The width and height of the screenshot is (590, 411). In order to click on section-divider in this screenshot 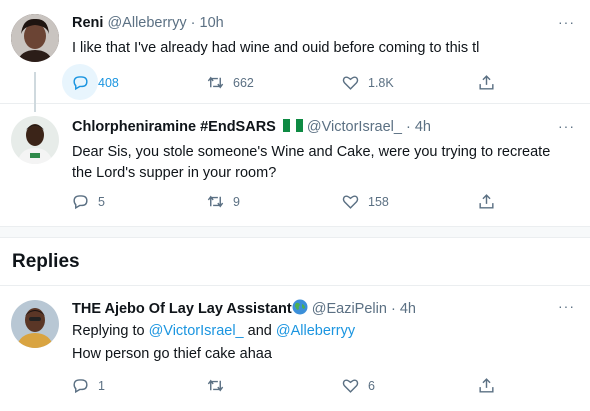, I will do `click(295, 232)`.